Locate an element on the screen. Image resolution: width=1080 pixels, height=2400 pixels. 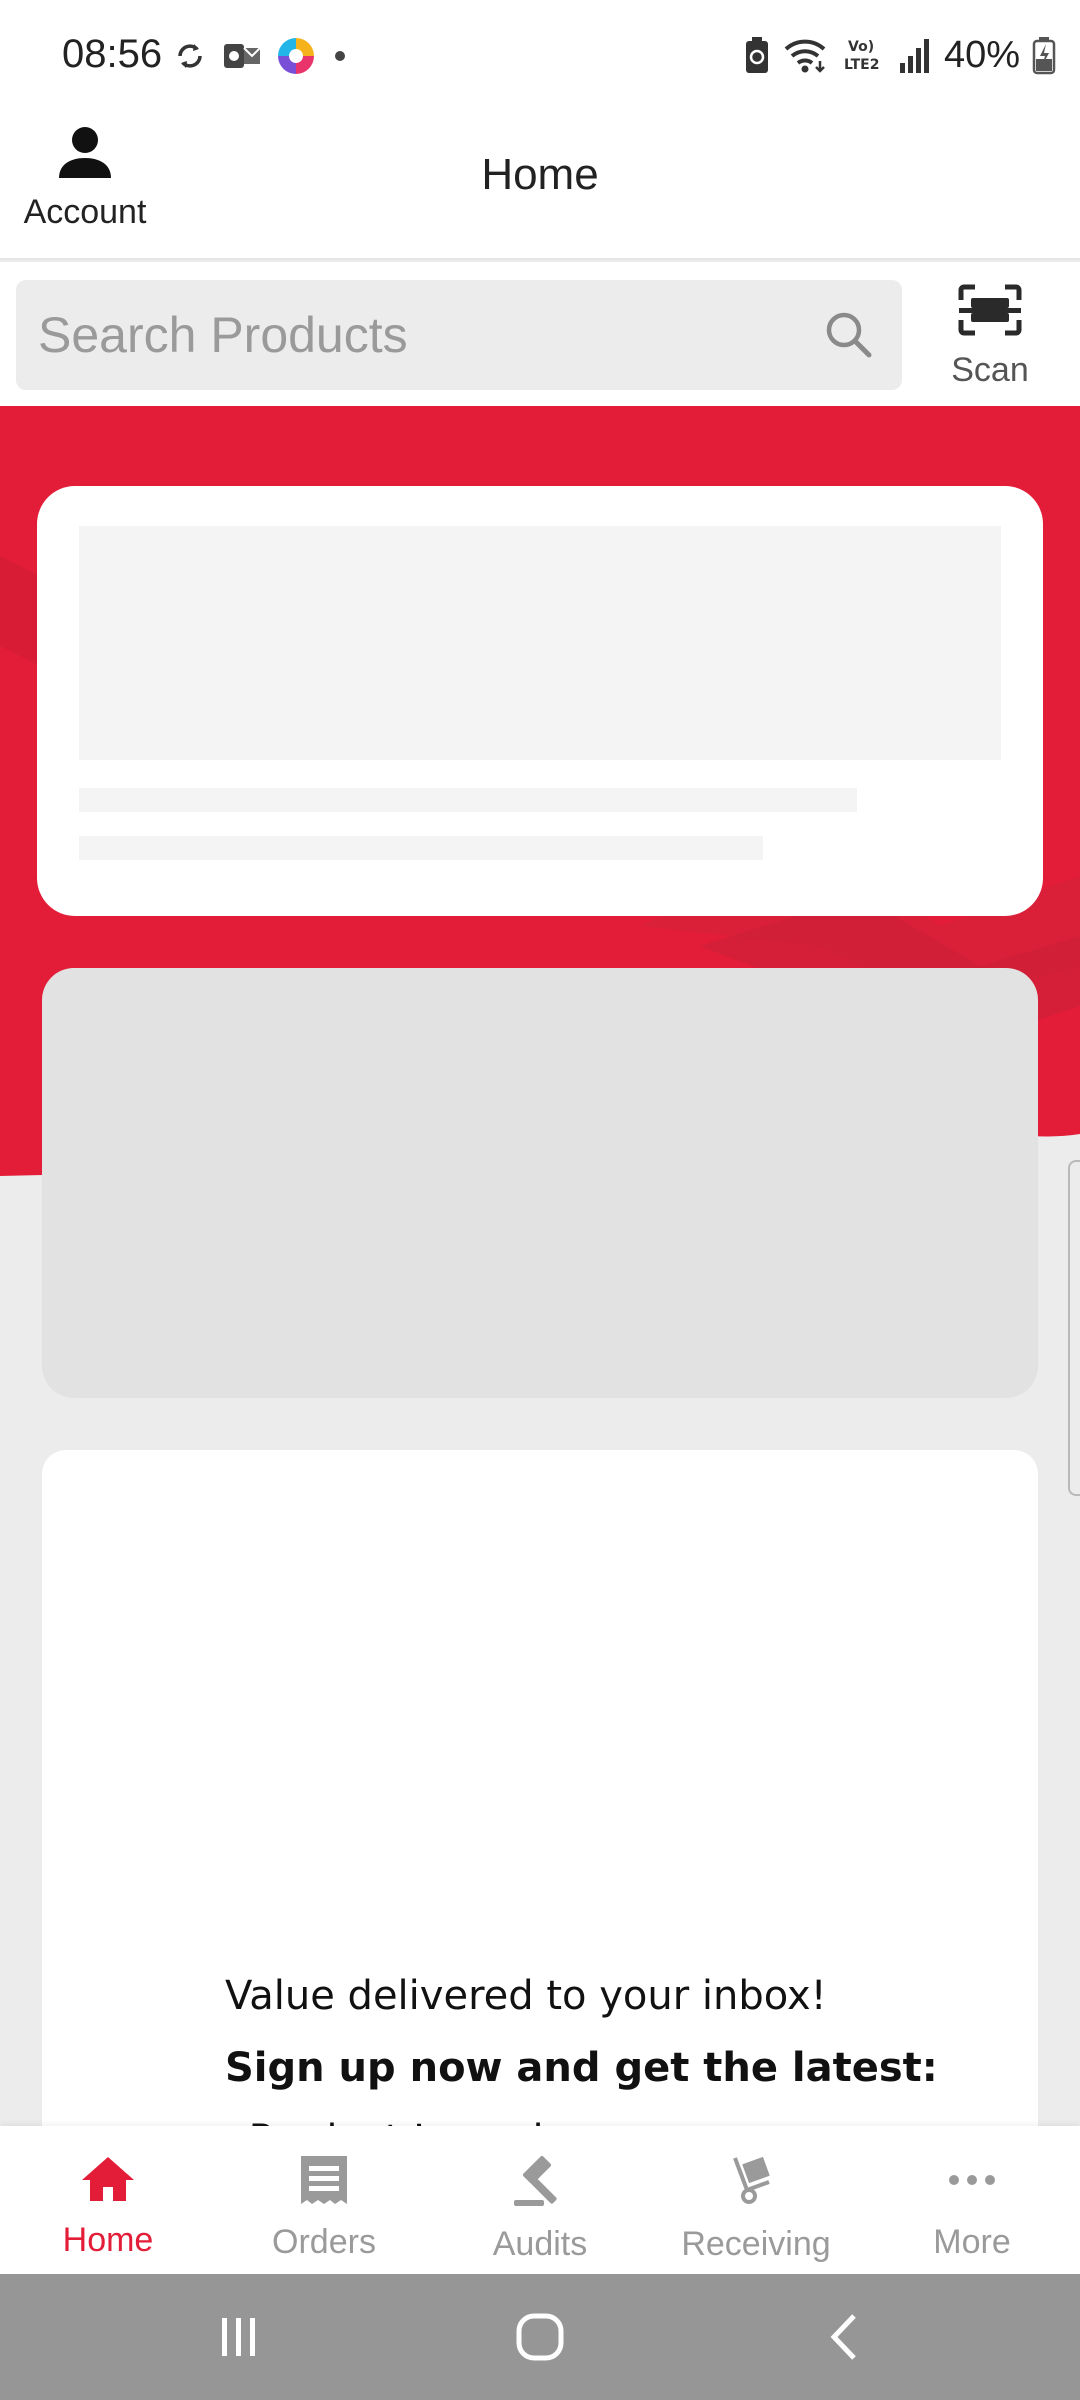
nav-more: More is located at coordinates (972, 2200).